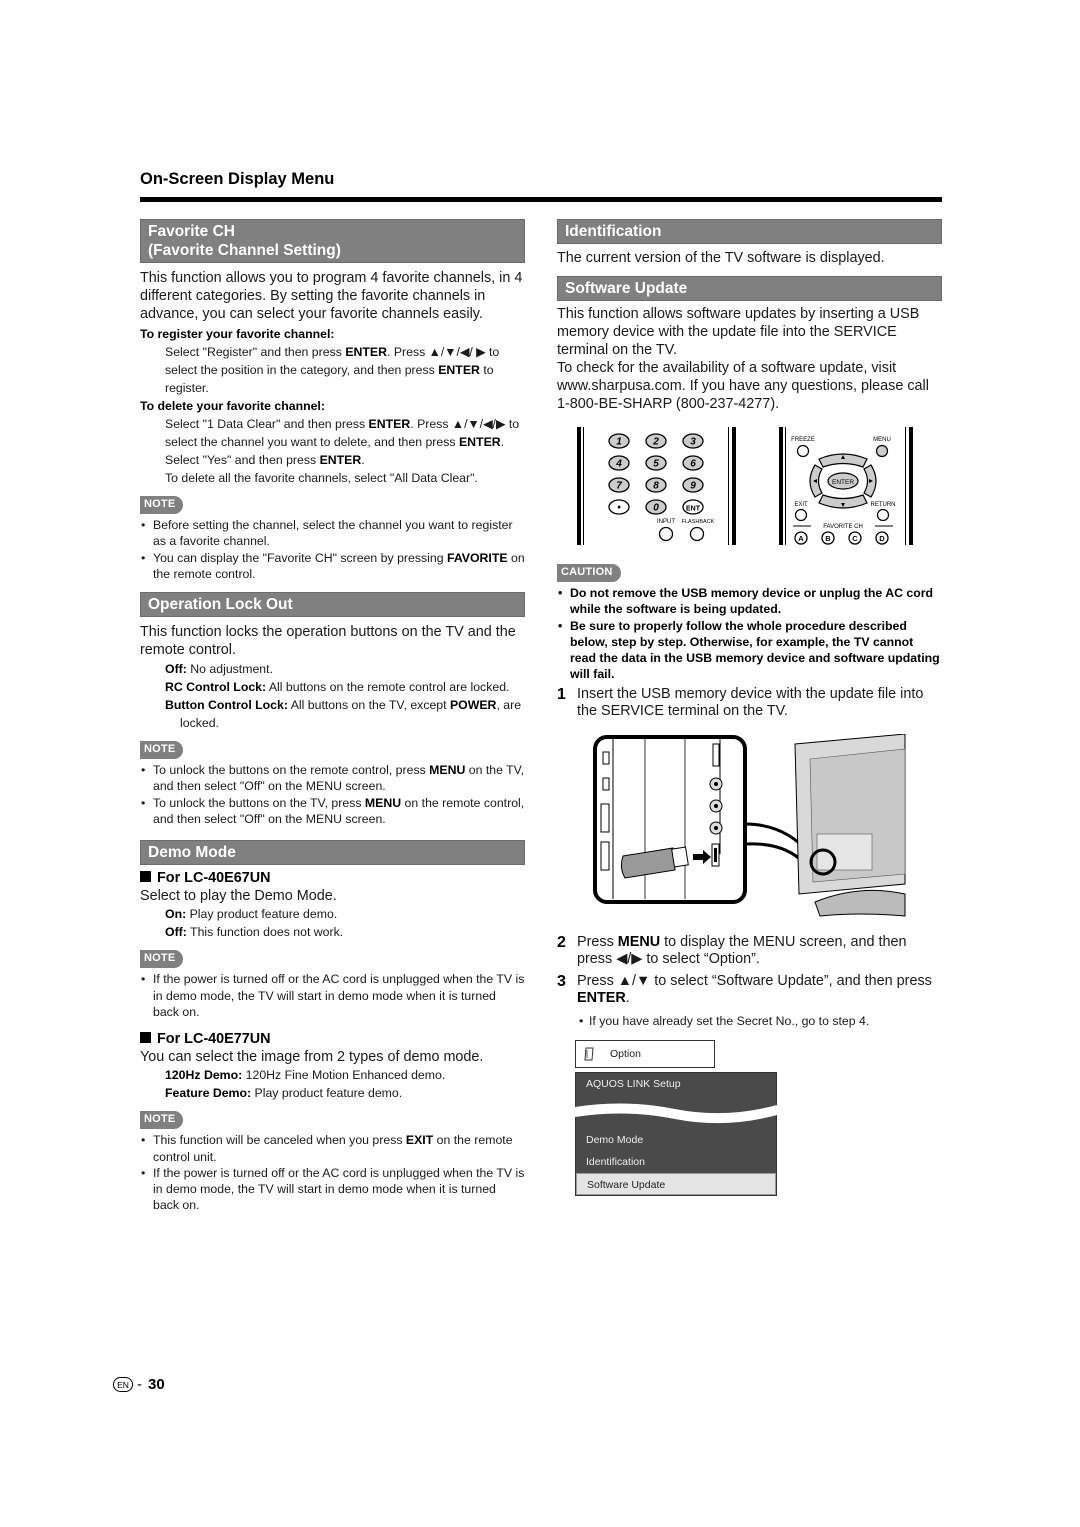  What do you see at coordinates (698, 522) in the screenshot?
I see `svg-text: FLASHBACK` at bounding box center [698, 522].